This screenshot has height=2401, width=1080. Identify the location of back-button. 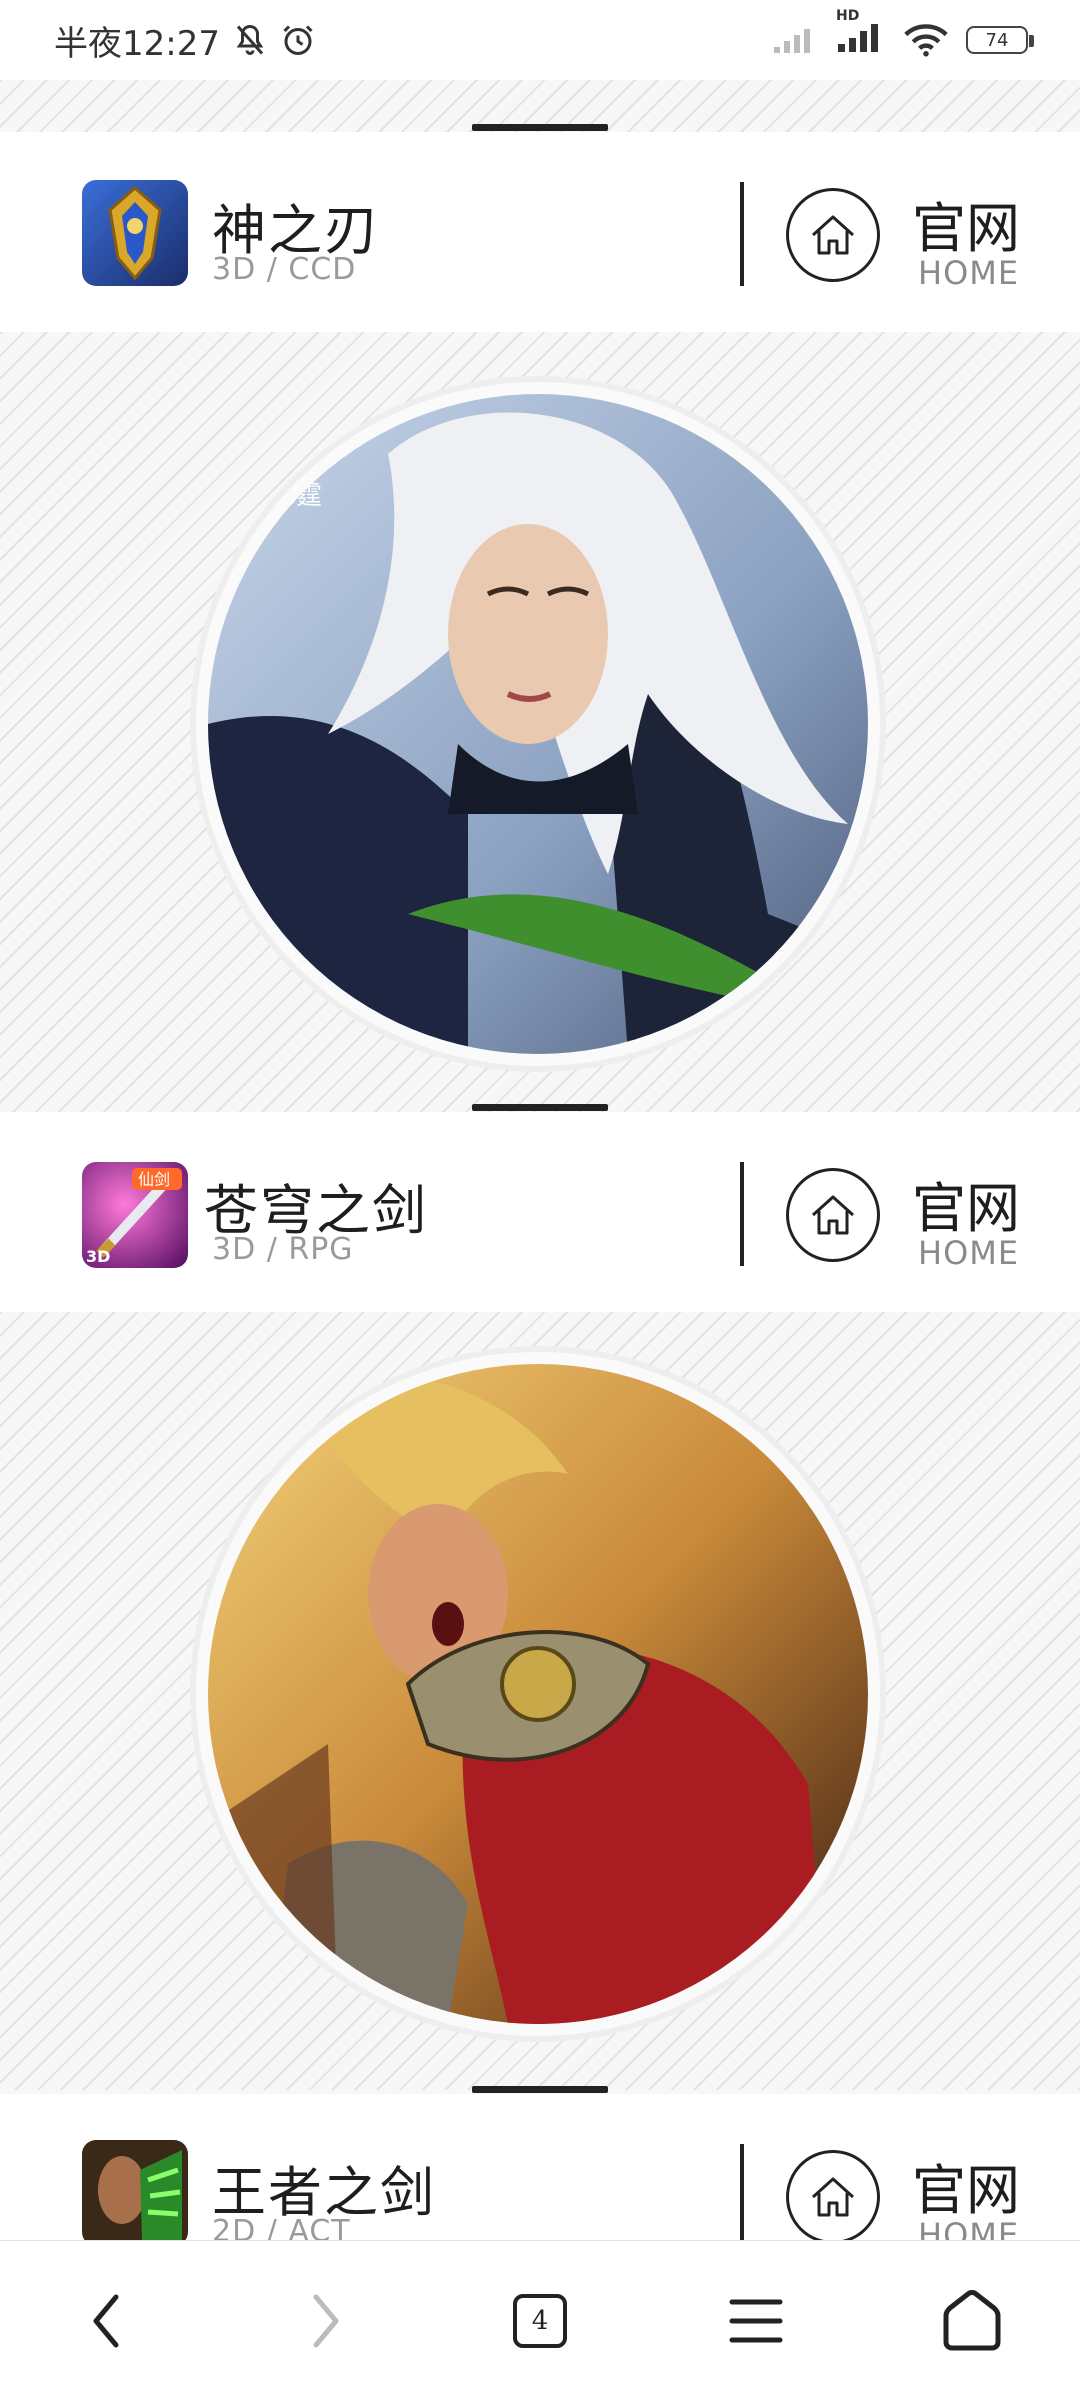
(106, 2321).